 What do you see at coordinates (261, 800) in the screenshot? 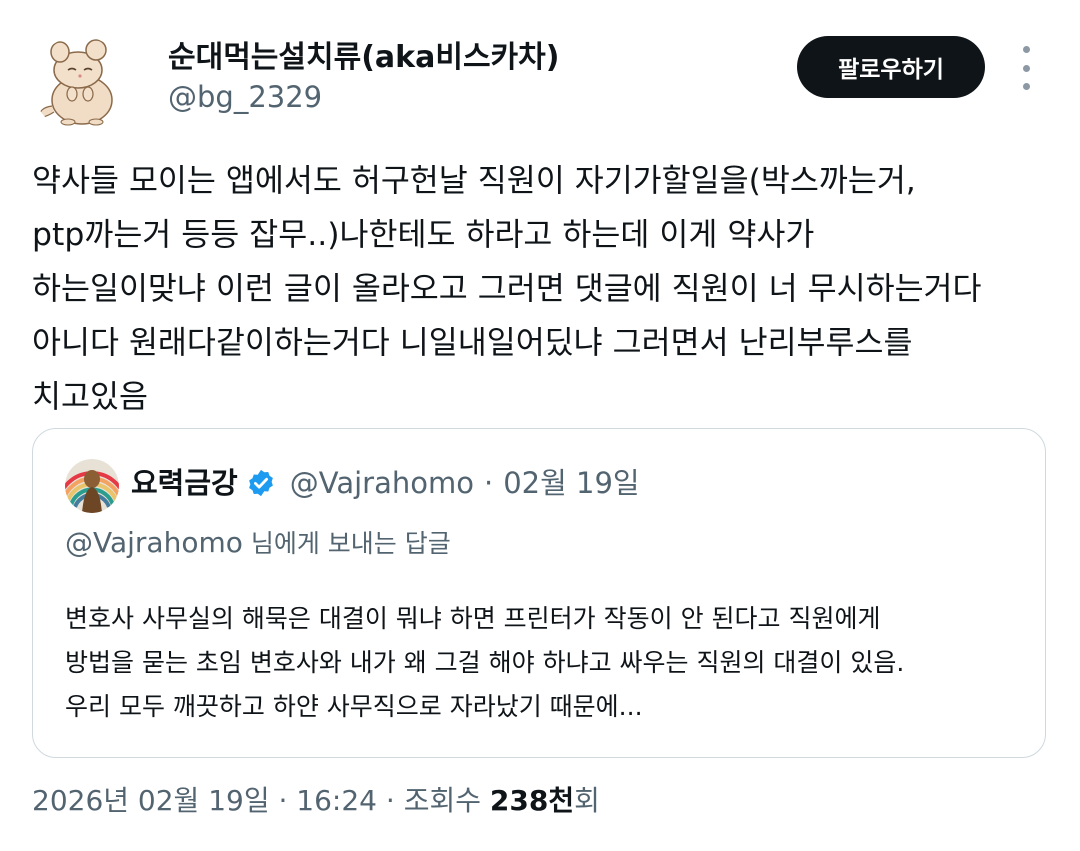
I see `tweet-datetime: 2026년 02월 19일 · 16:24 · 조회수` at bounding box center [261, 800].